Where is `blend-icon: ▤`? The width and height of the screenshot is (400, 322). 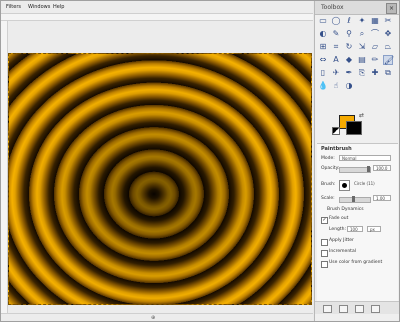
blend-icon: ▤ is located at coordinates (362, 60).